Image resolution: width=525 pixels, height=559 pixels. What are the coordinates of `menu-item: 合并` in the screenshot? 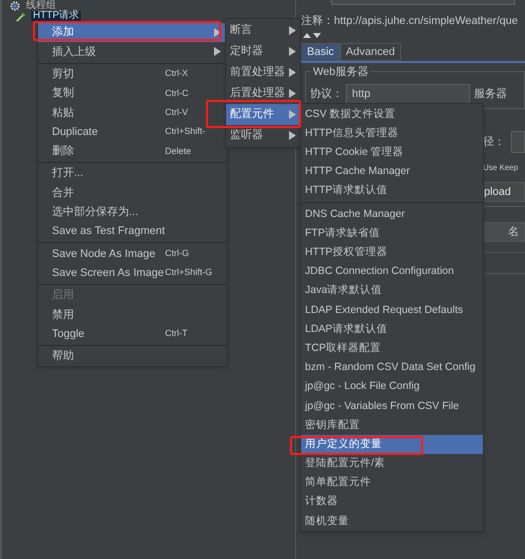 It's located at (132, 193).